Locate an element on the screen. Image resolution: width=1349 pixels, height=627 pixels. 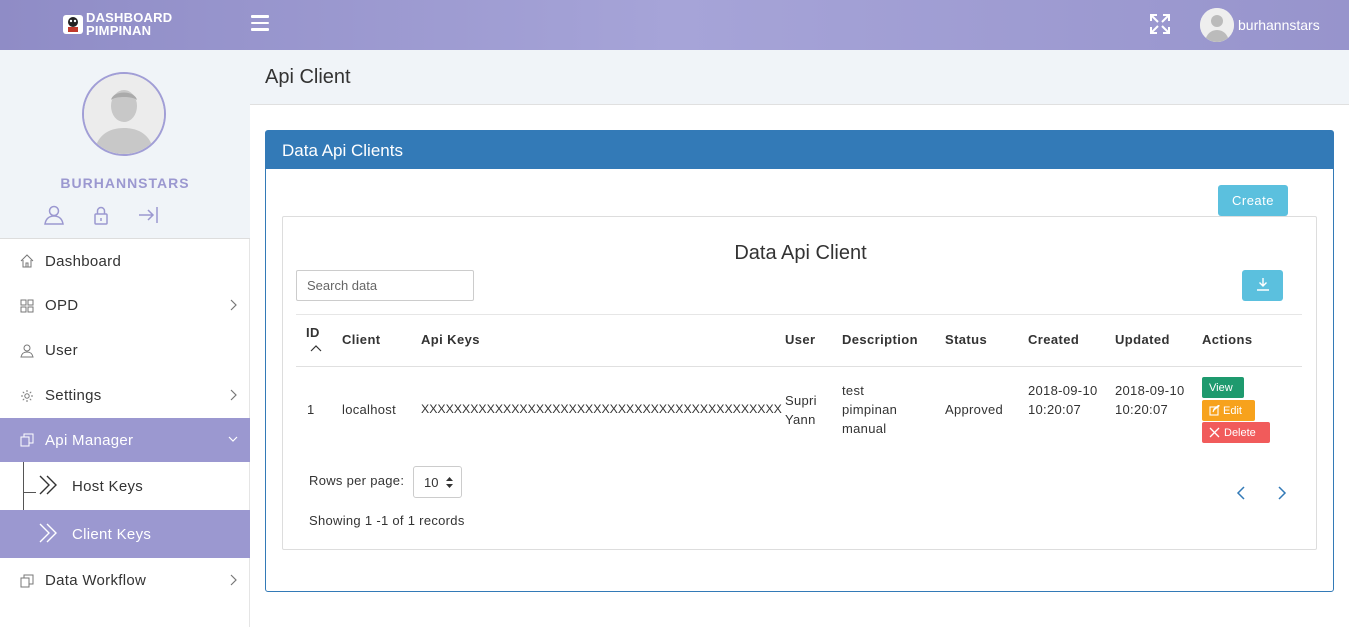
delete-button-label: Delete is located at coordinates (1240, 432).